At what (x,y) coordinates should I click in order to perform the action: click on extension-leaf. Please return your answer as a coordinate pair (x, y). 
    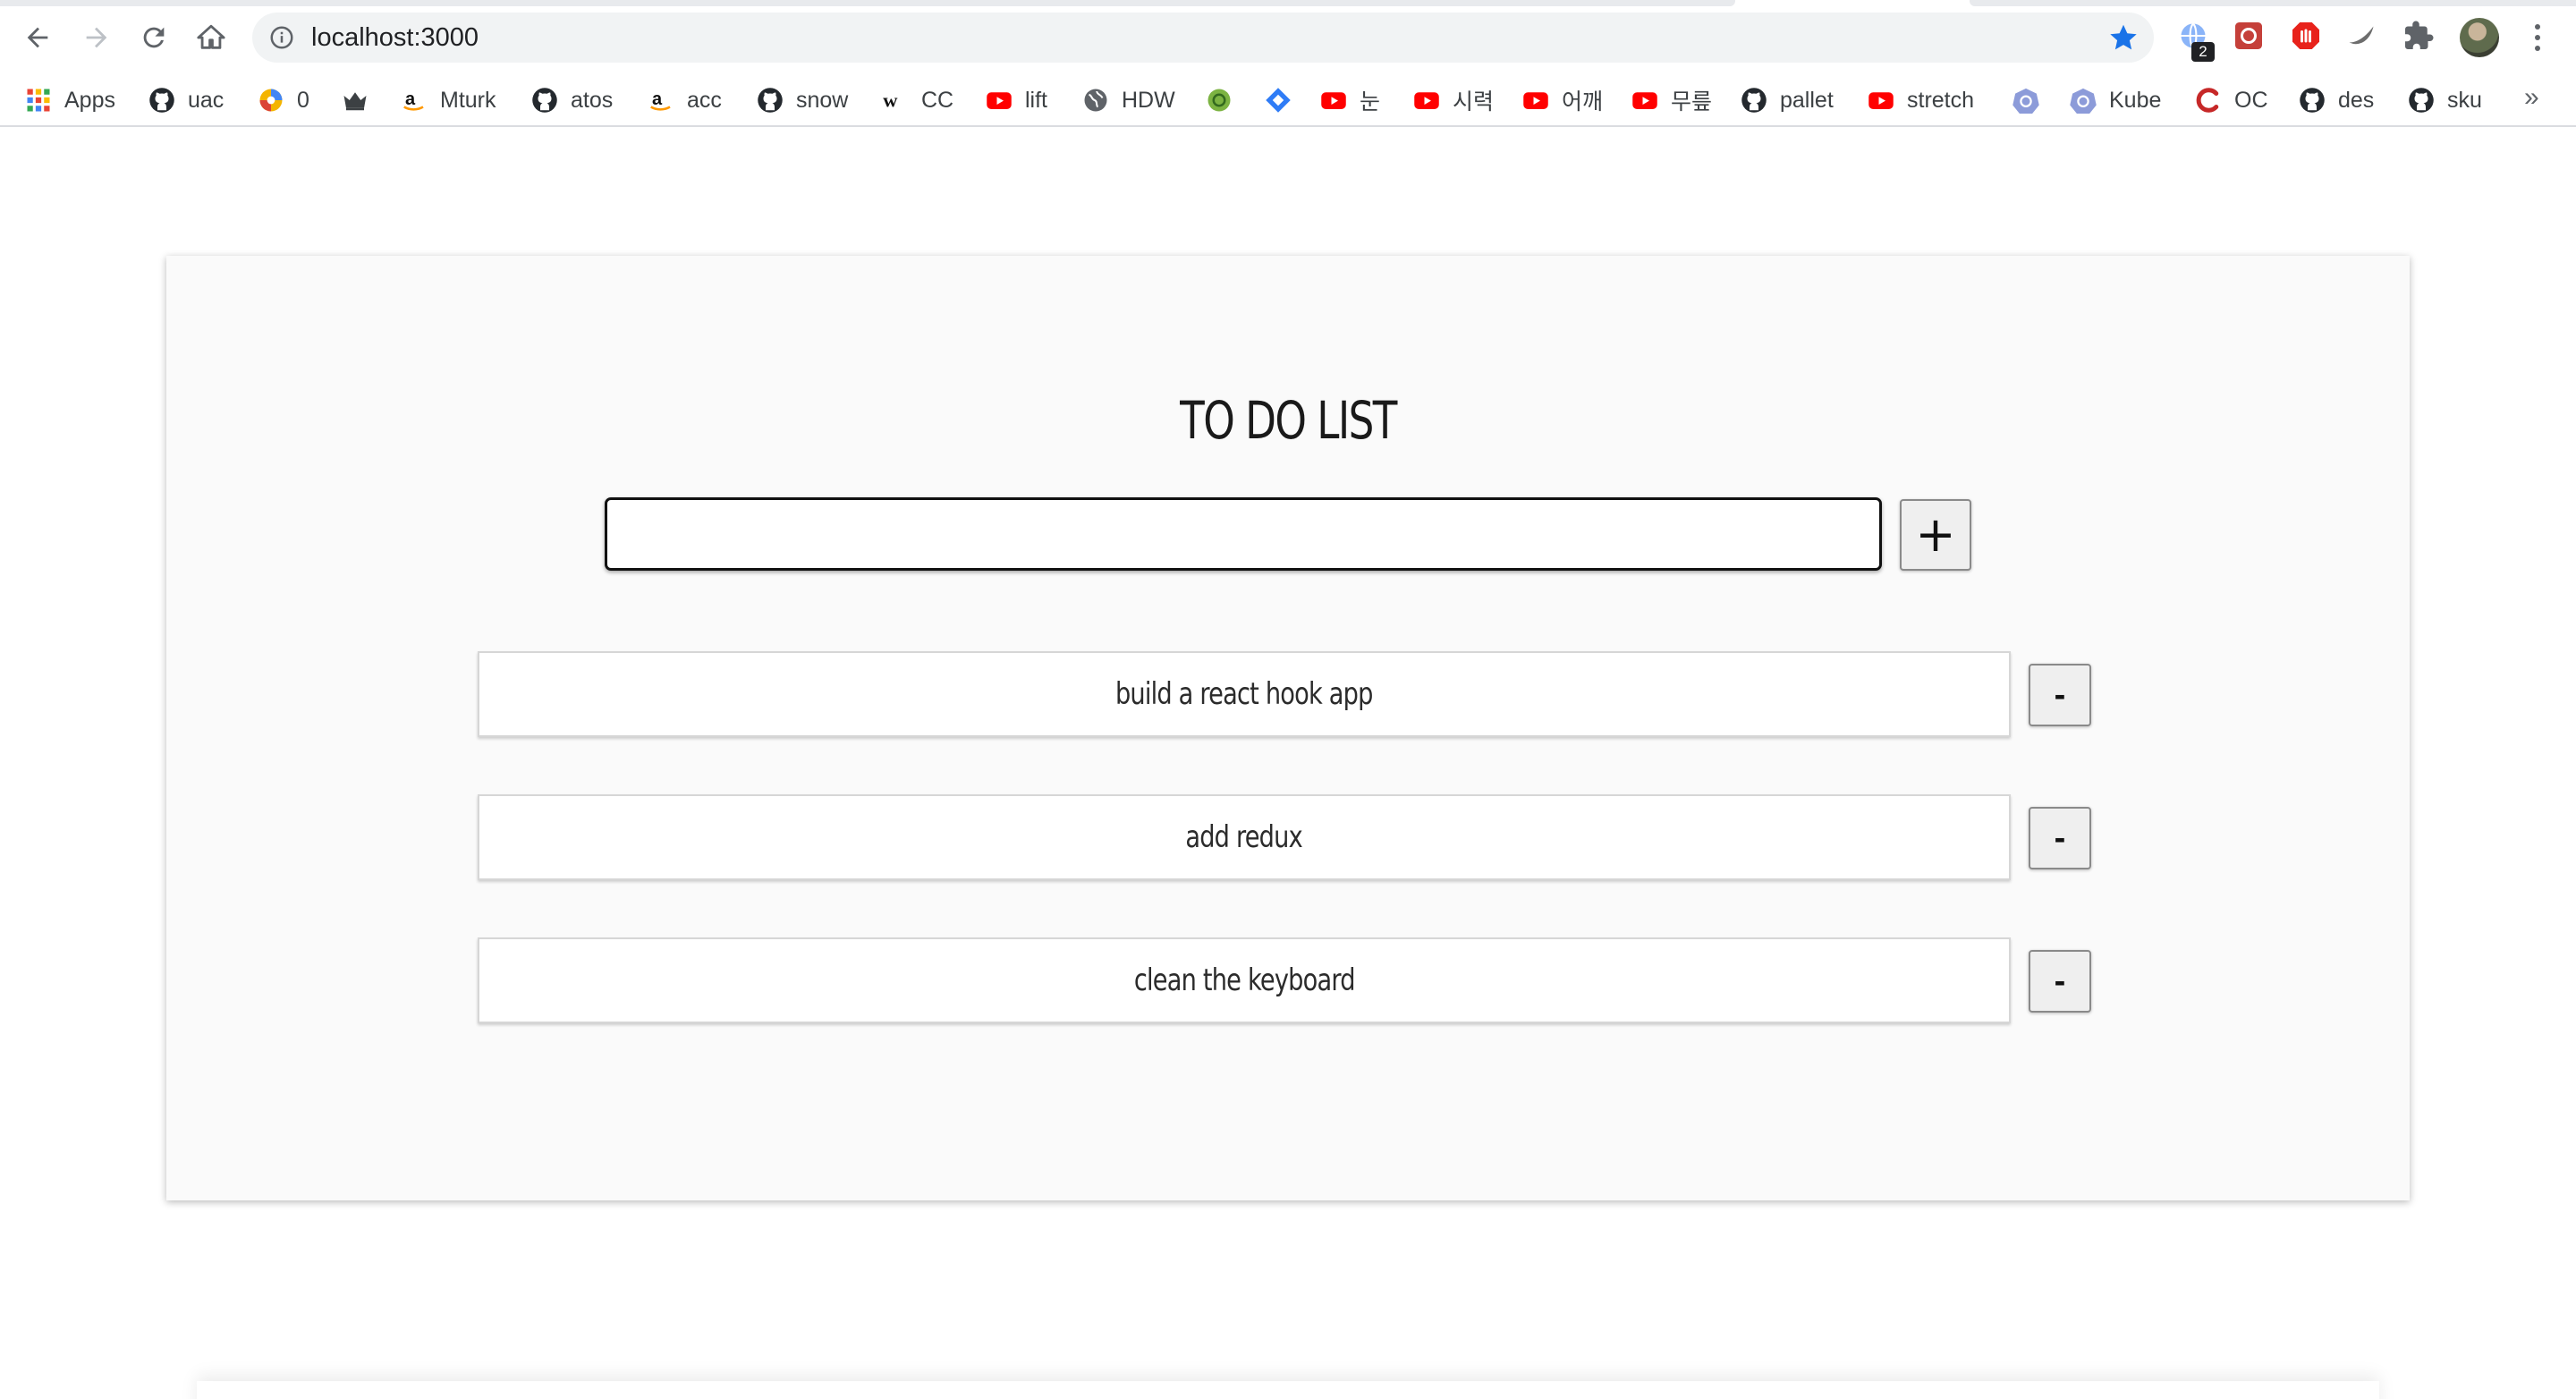
    Looking at the image, I should click on (2361, 36).